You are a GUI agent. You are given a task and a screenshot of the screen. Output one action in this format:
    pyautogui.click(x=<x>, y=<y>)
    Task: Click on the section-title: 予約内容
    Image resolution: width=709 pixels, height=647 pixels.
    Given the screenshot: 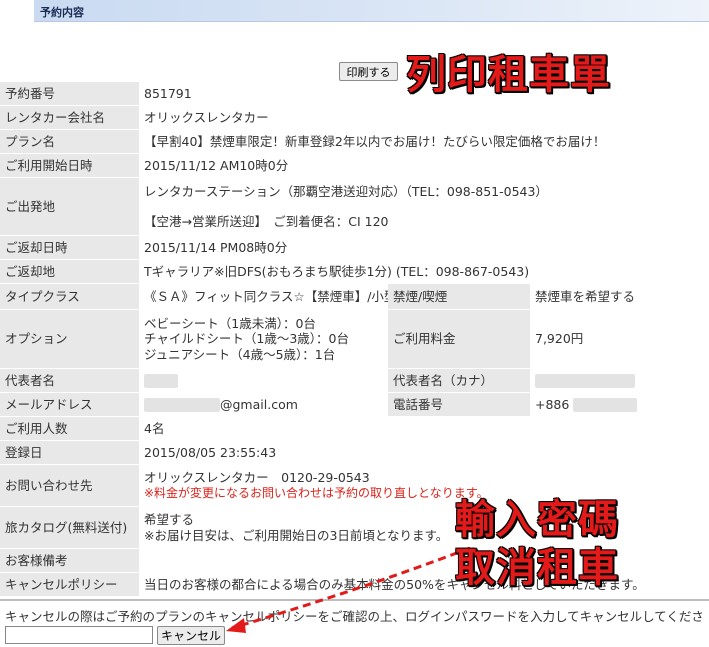 What is the action you would take?
    pyautogui.click(x=62, y=12)
    